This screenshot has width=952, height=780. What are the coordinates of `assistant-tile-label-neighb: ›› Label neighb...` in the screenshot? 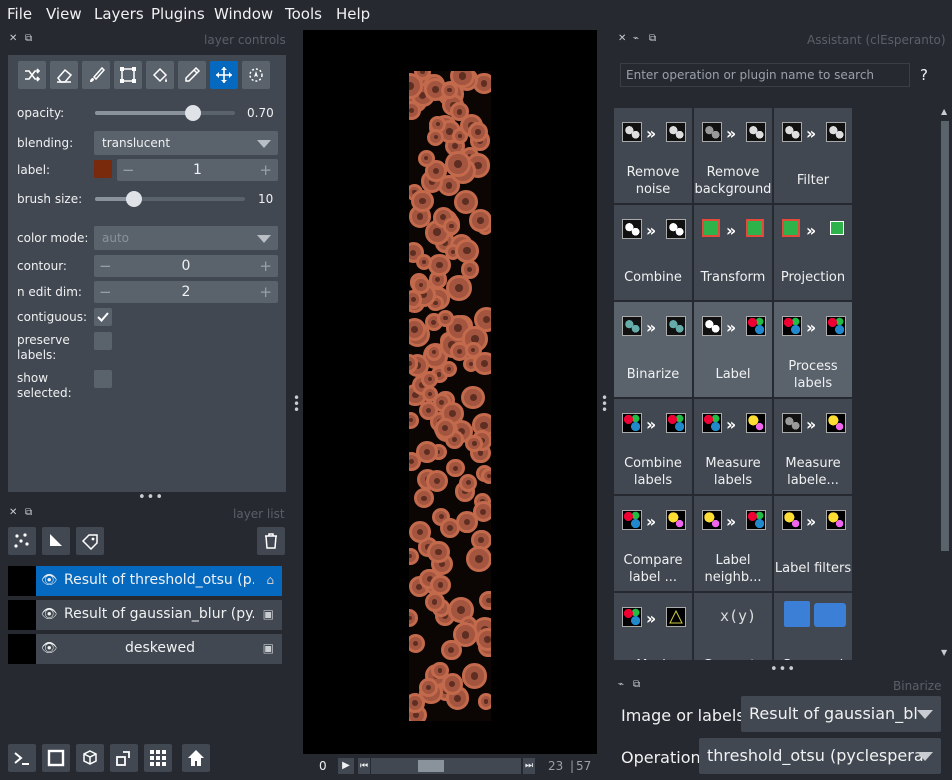 It's located at (733, 543).